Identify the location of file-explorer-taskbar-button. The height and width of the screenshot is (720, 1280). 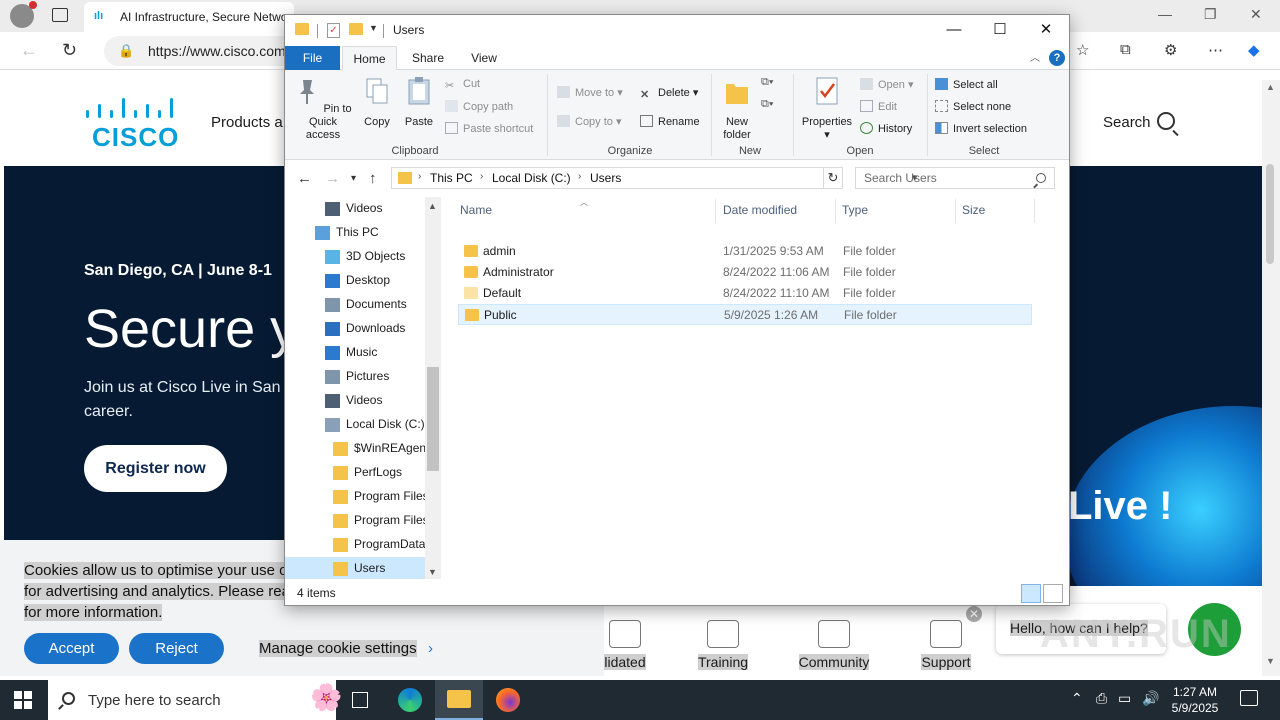
(459, 700).